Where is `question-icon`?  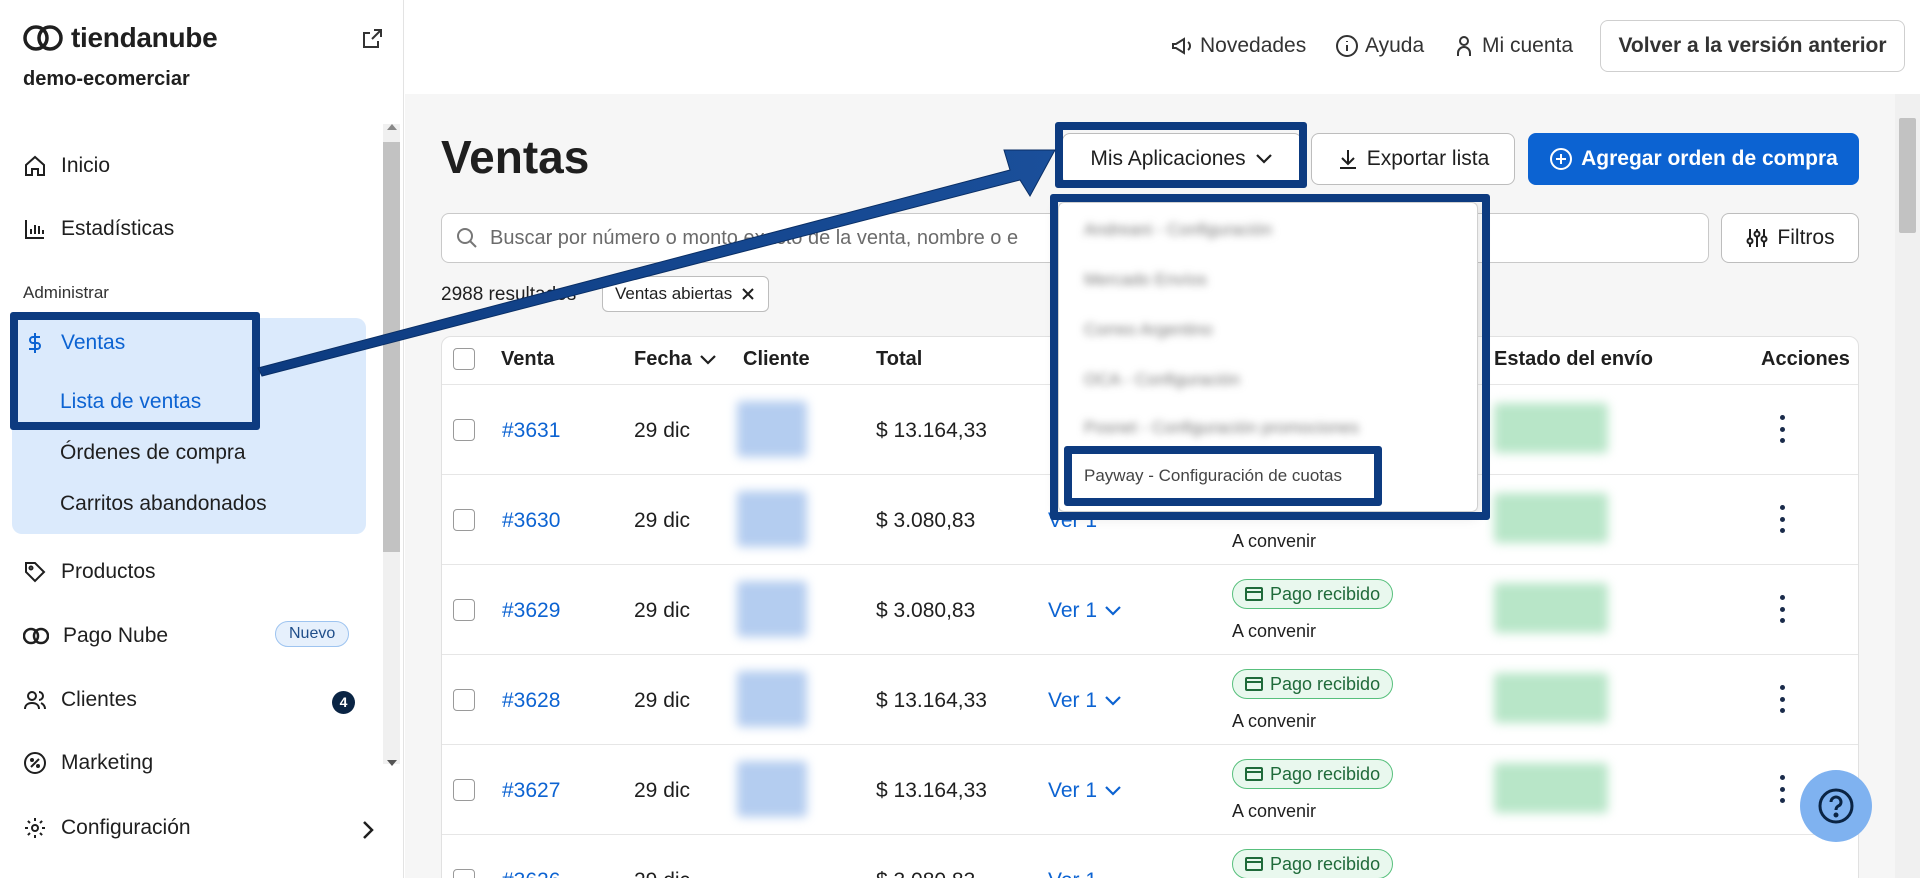
question-icon is located at coordinates (1836, 806).